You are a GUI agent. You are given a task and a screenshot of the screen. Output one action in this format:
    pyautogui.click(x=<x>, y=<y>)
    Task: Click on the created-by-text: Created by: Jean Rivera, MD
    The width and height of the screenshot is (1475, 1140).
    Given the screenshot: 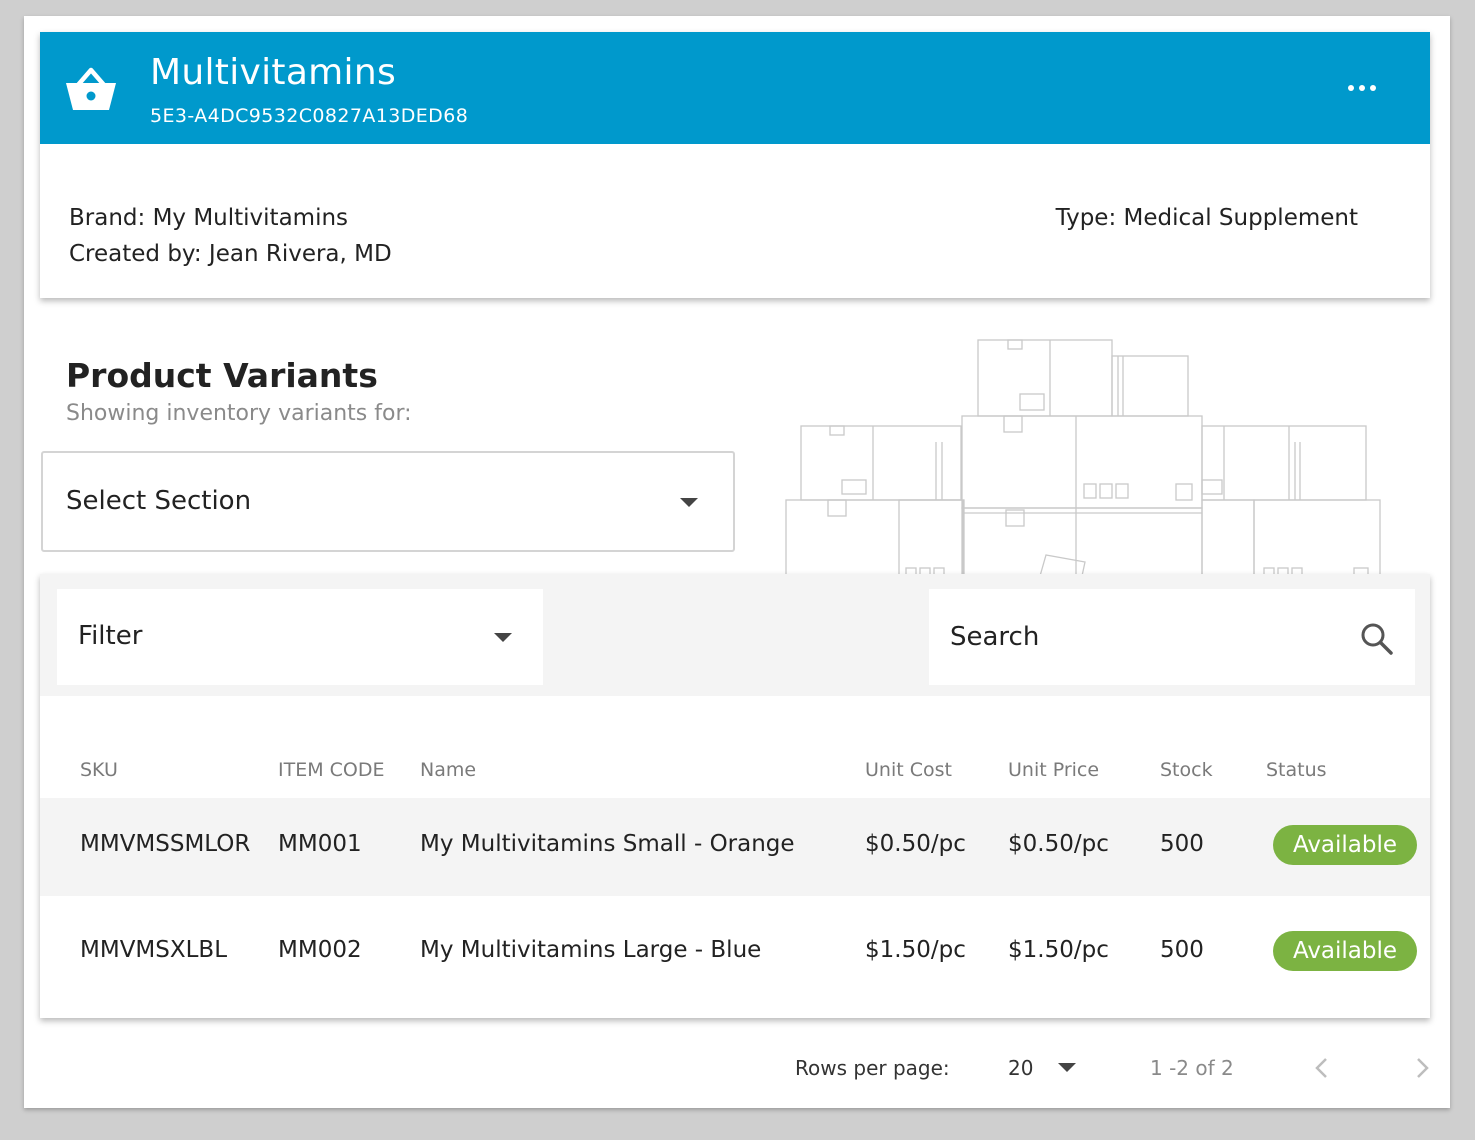 What is the action you would take?
    pyautogui.click(x=230, y=254)
    